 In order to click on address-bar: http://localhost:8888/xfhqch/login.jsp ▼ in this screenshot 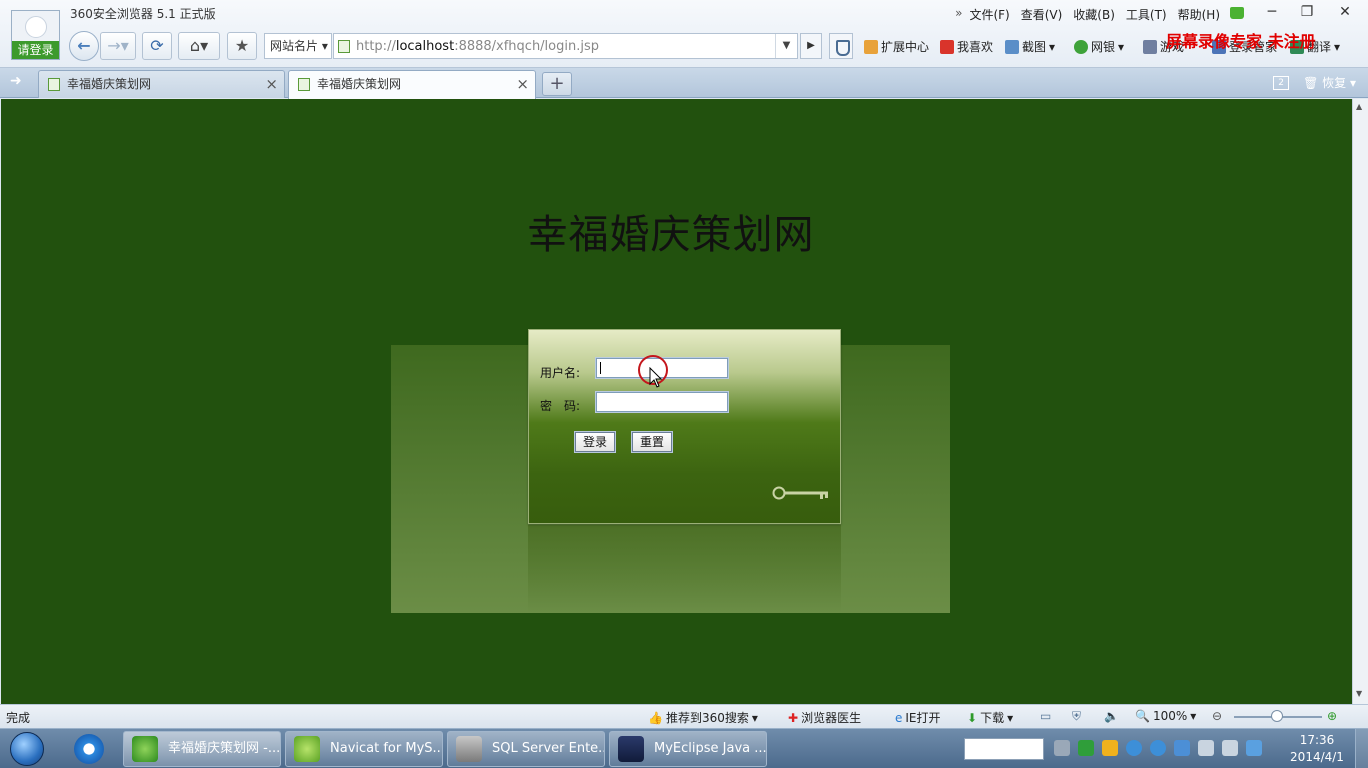, I will do `click(565, 46)`.